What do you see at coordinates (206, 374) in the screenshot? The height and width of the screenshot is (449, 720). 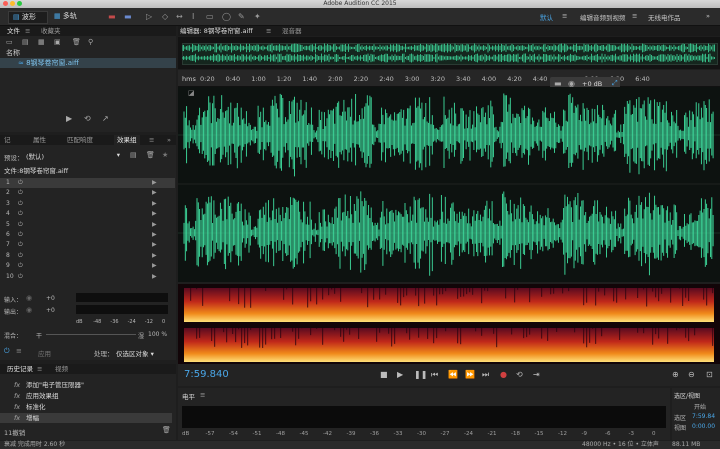 I see `time-display: 7:59.840` at bounding box center [206, 374].